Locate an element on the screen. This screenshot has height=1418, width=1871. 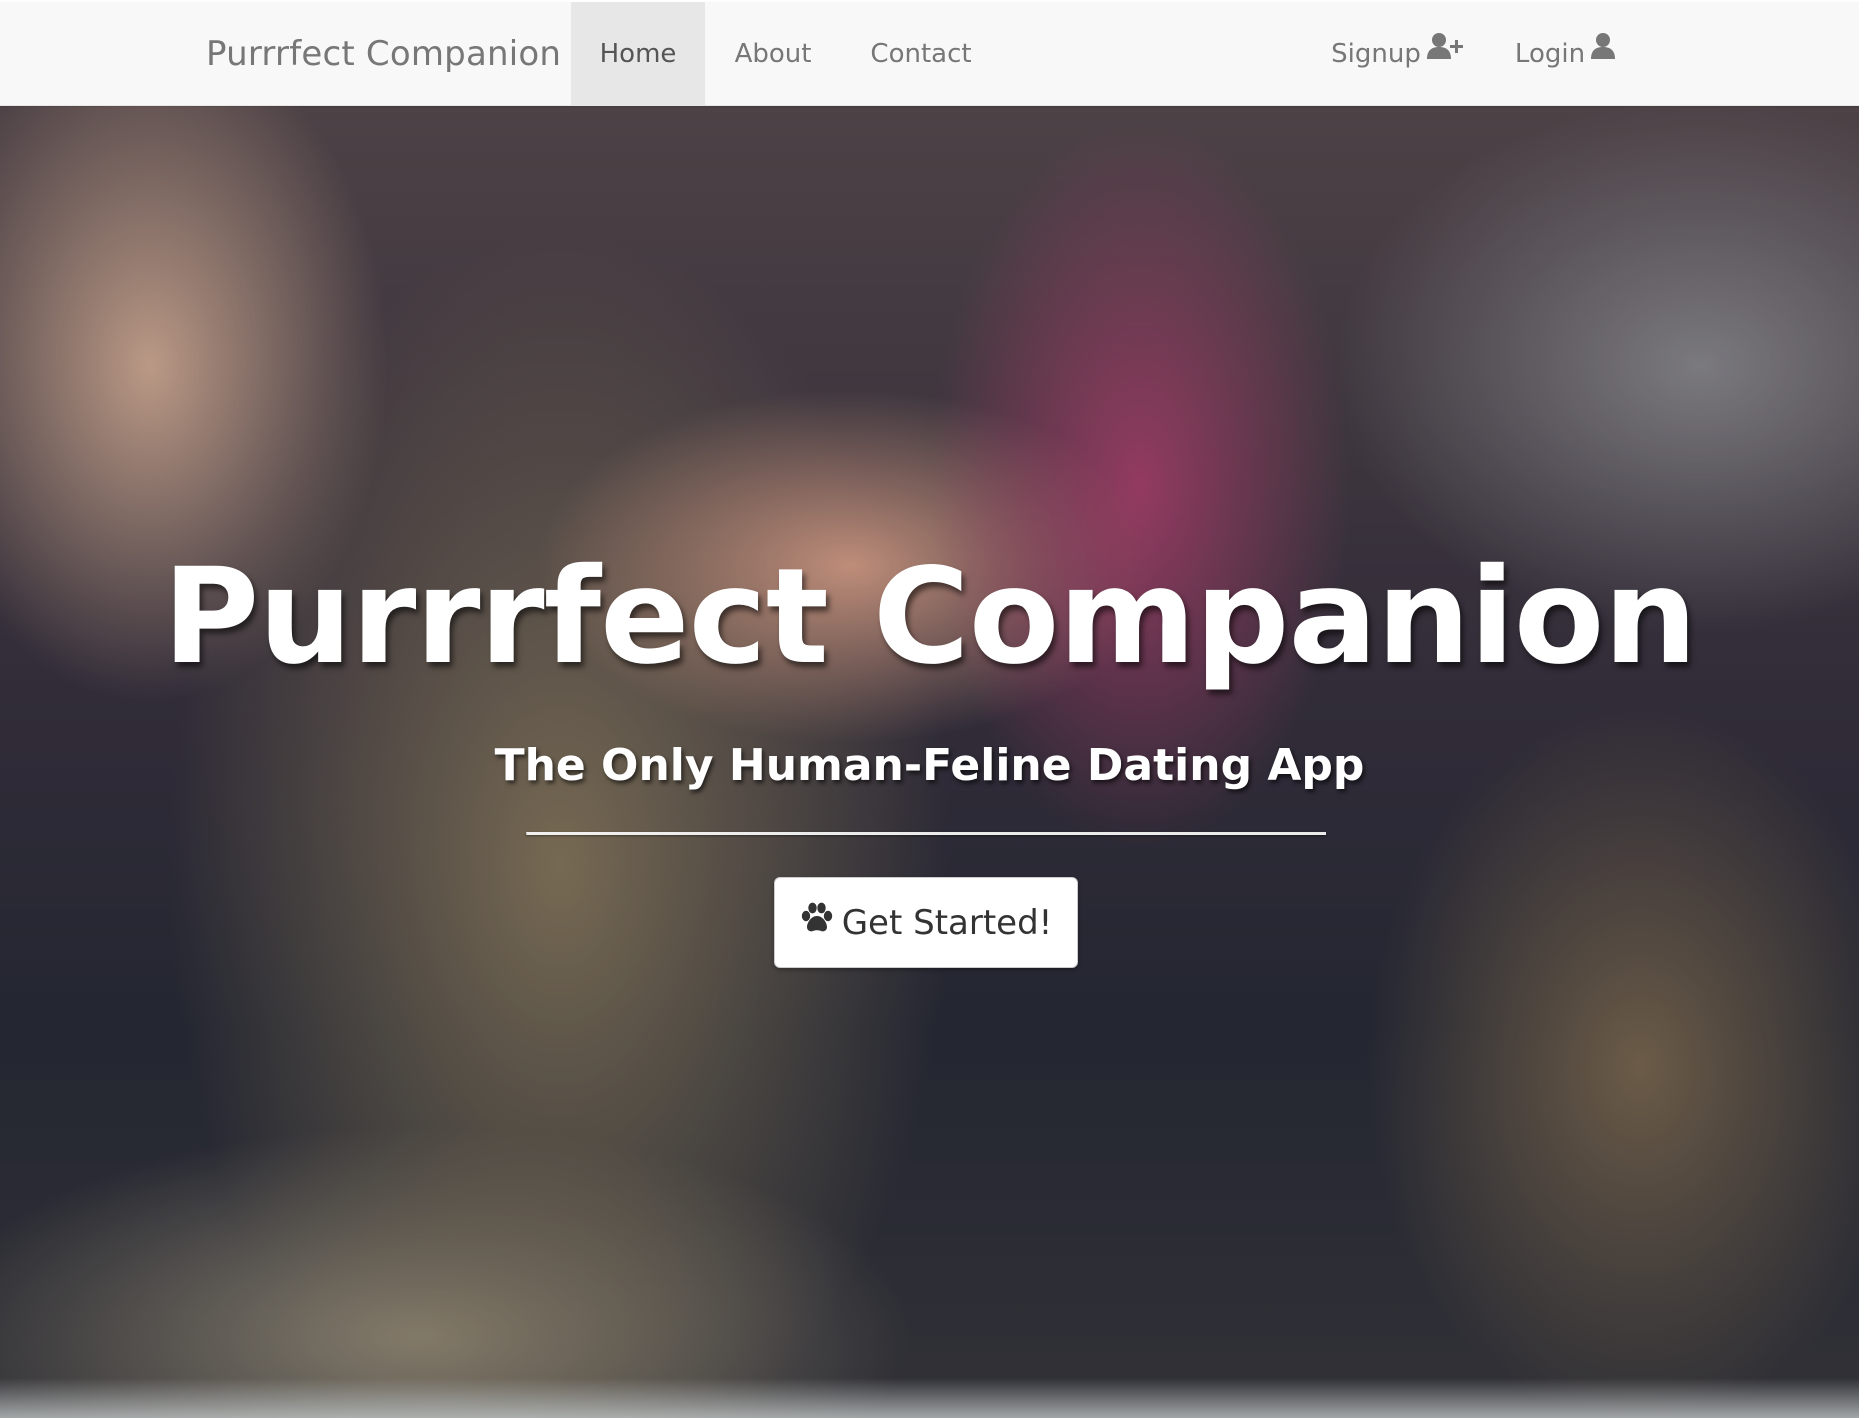
paw-icon is located at coordinates (817, 922).